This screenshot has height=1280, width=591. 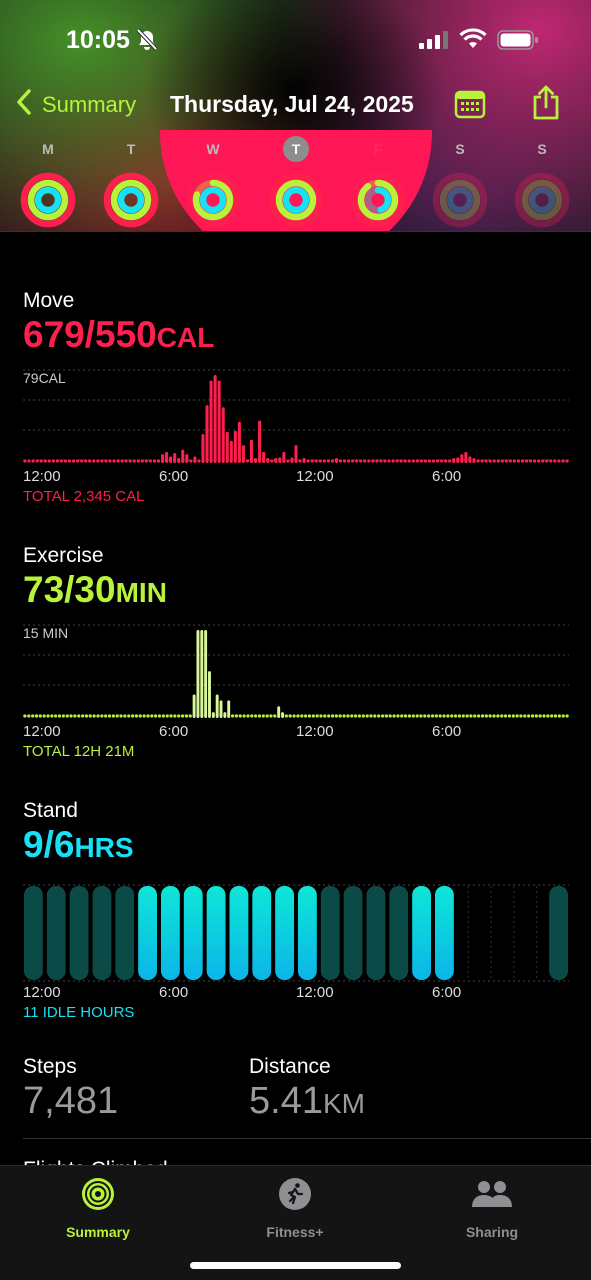 What do you see at coordinates (447, 731) in the screenshot?
I see `exercise-axis-tick: 6:00` at bounding box center [447, 731].